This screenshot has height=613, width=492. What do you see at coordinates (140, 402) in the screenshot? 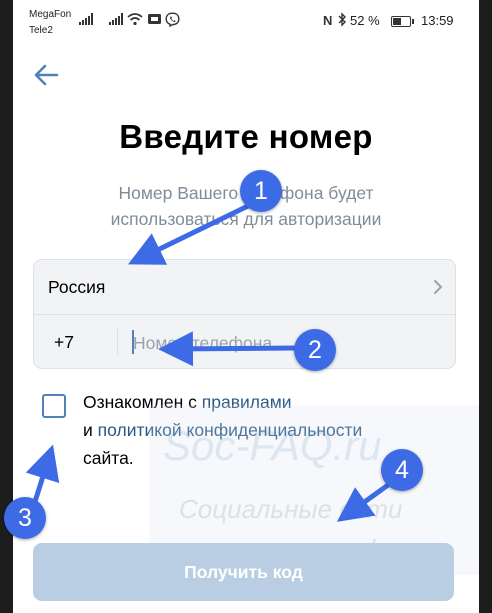
I see `terms-text-part: Ознакомлен с` at bounding box center [140, 402].